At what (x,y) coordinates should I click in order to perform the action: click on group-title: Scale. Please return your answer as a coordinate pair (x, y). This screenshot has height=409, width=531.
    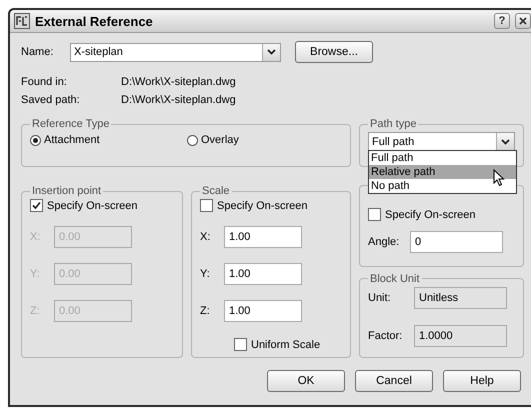
    Looking at the image, I should click on (216, 191).